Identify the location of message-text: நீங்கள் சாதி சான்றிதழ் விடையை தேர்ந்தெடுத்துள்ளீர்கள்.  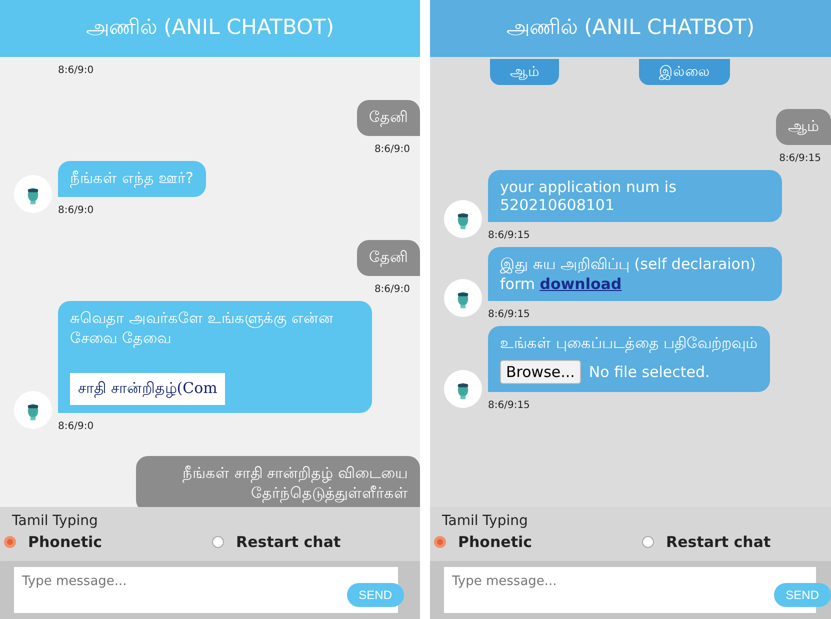
(295, 484).